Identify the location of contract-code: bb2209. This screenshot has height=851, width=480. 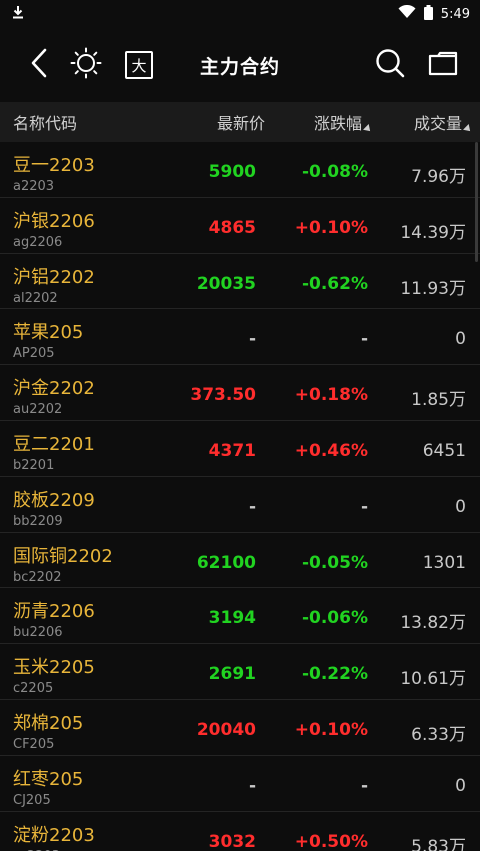
(38, 521).